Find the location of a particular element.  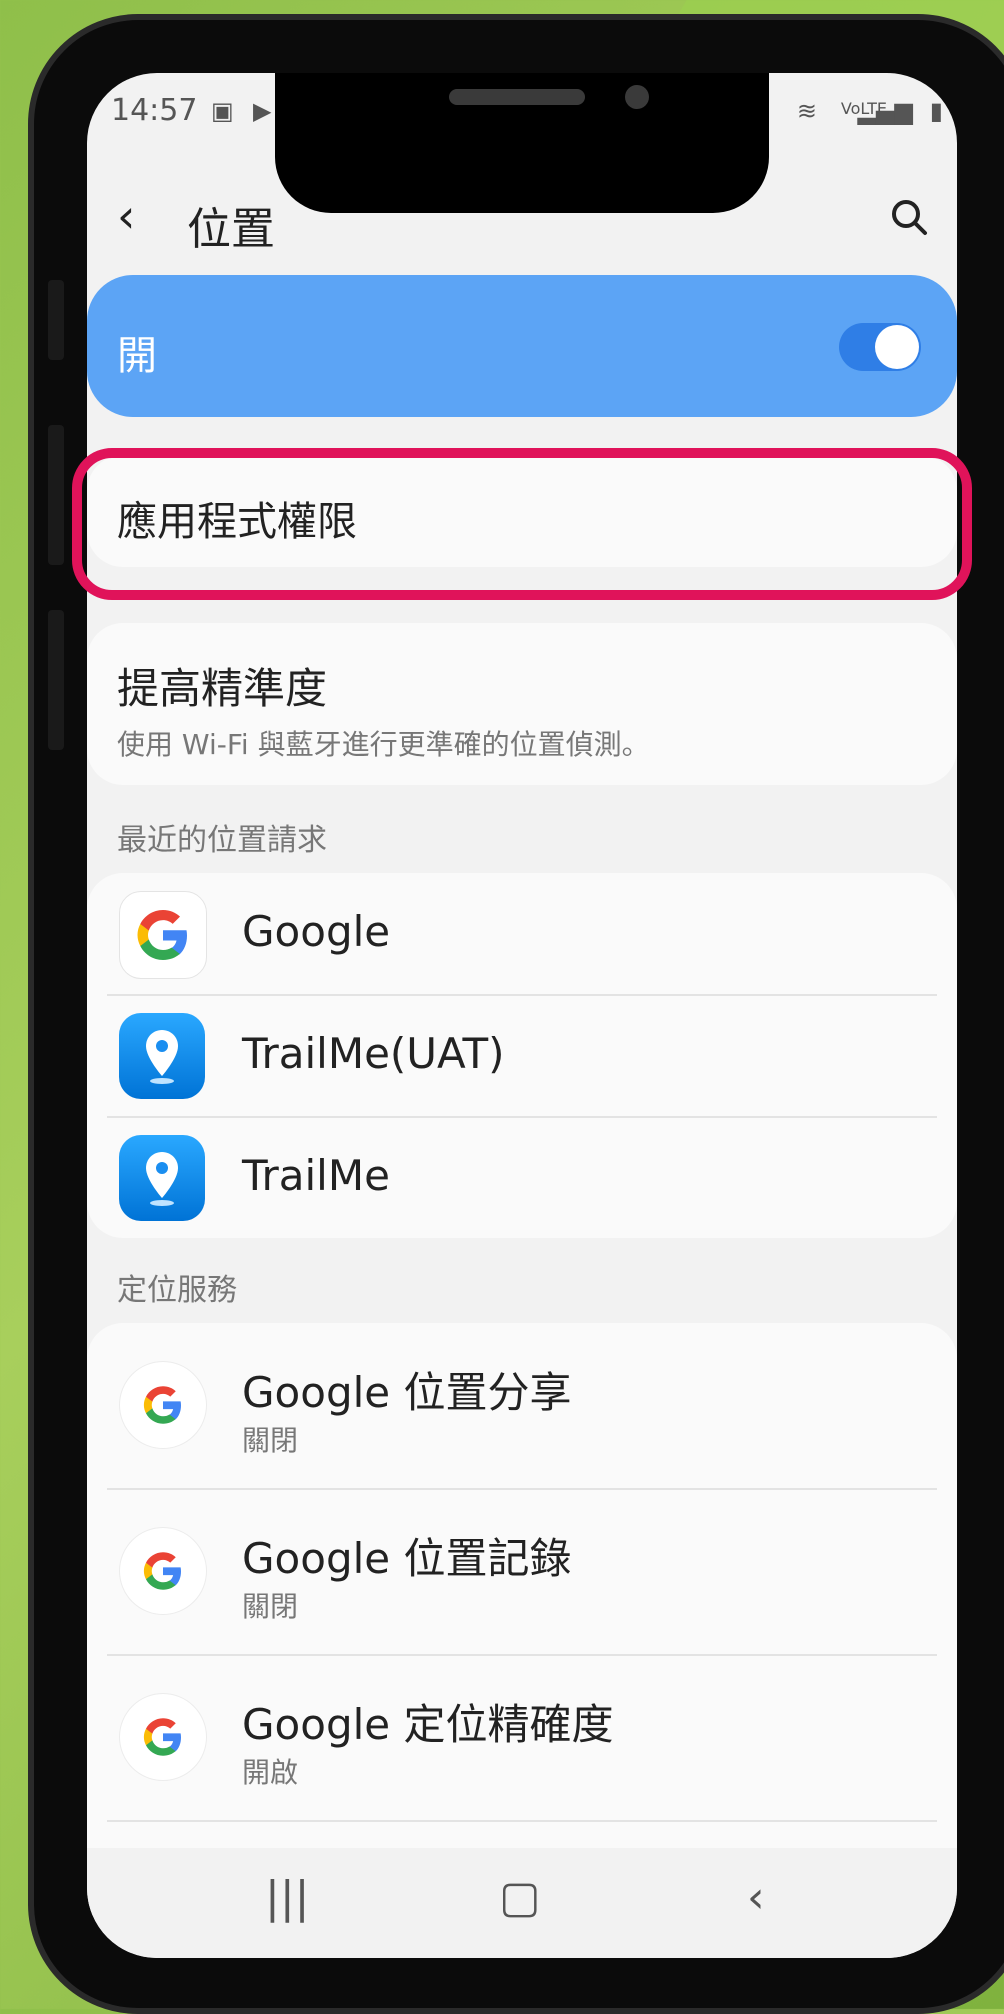

location-toggle-card: 開 is located at coordinates (522, 346).